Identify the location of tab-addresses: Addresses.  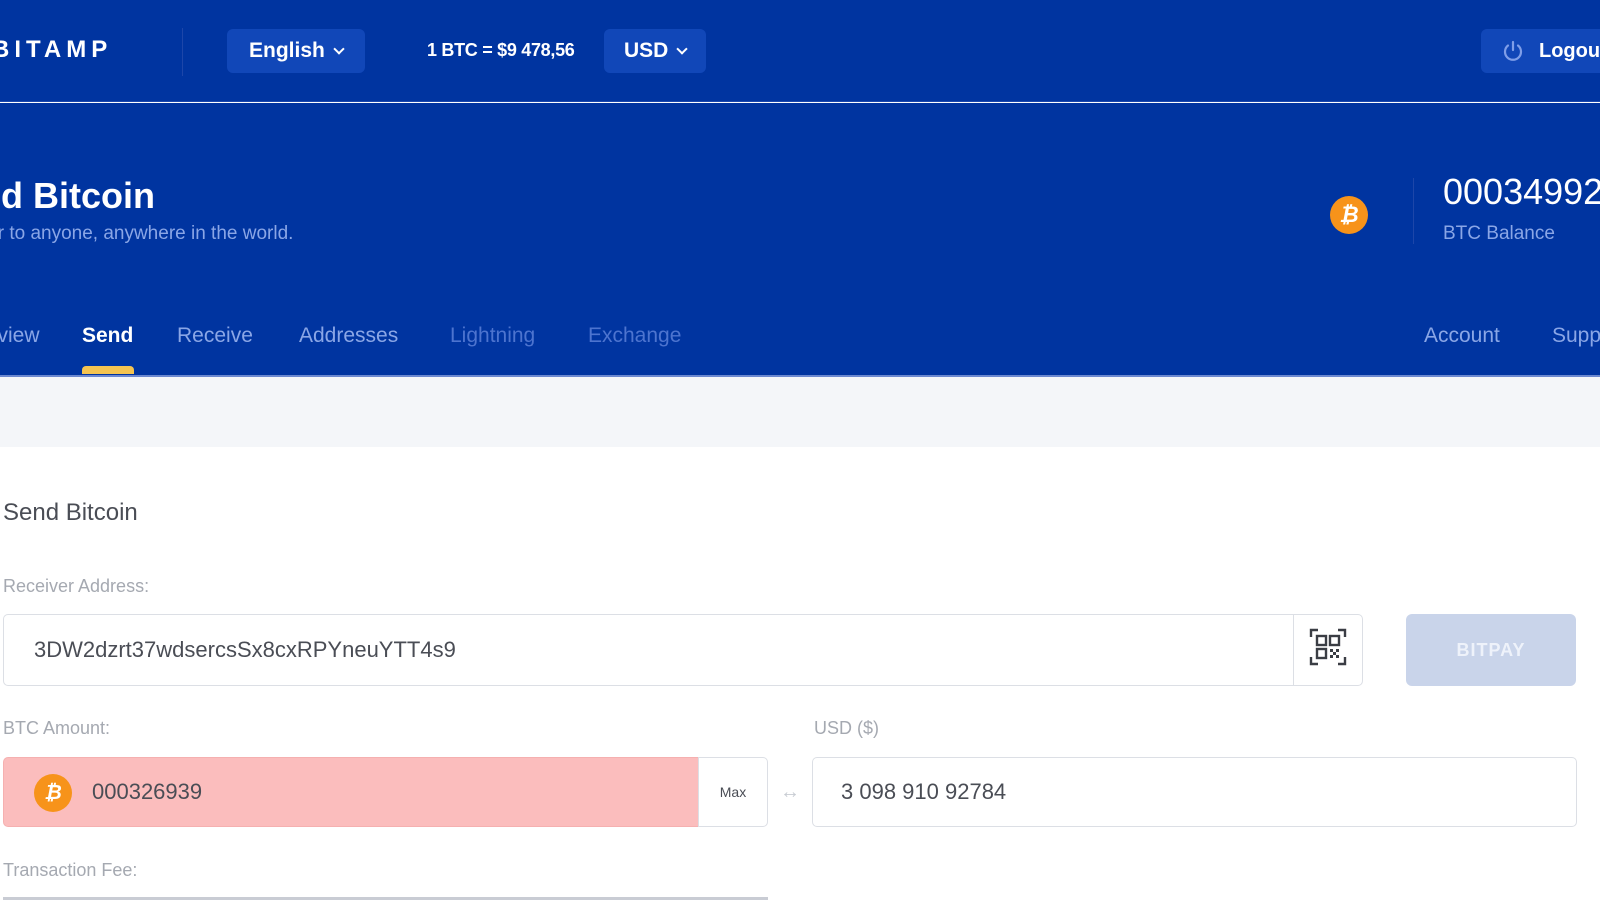
(348, 336).